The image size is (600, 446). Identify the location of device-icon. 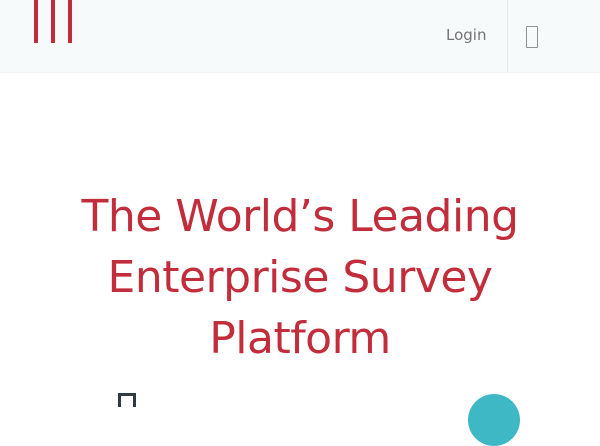
(127, 400).